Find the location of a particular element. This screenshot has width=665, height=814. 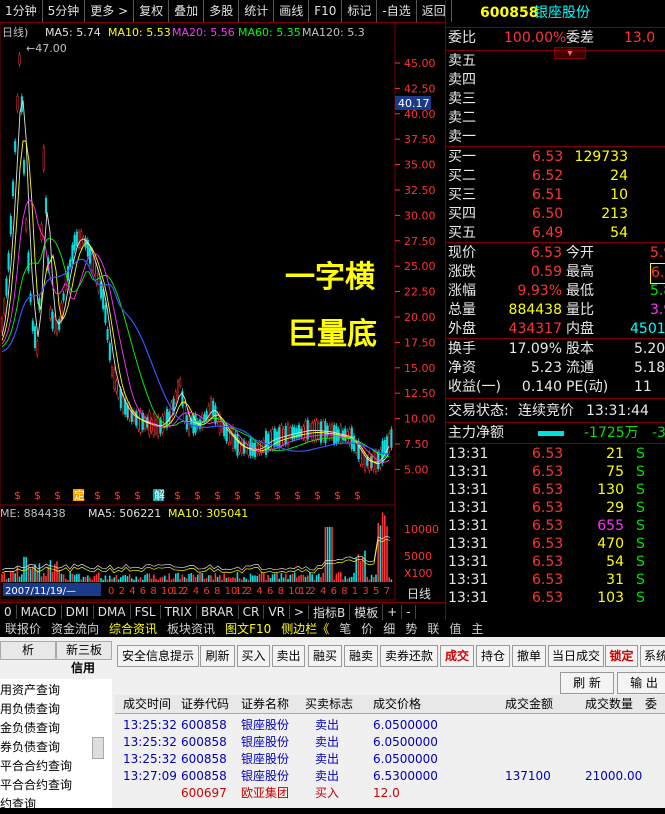

indicator-tab-5: TRIX is located at coordinates (179, 612).